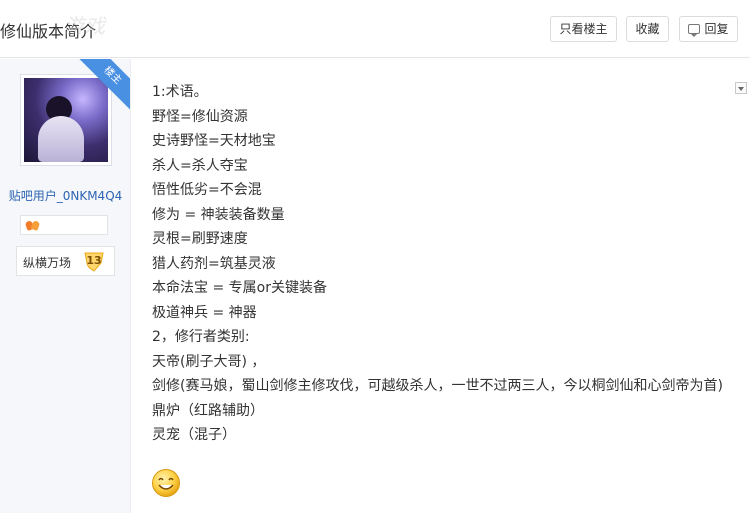 The height and width of the screenshot is (513, 750). Describe the element at coordinates (200, 239) in the screenshot. I see `post-line: 灵根=刷野速度` at that location.